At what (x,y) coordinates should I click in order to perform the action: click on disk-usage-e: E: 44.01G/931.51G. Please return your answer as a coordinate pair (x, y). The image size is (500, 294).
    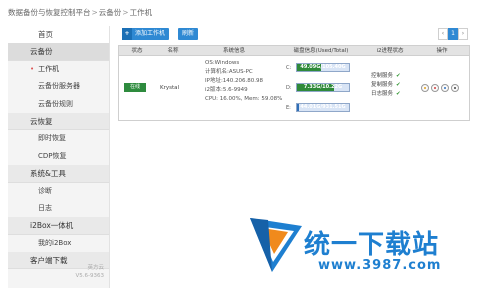
    Looking at the image, I should click on (326, 108).